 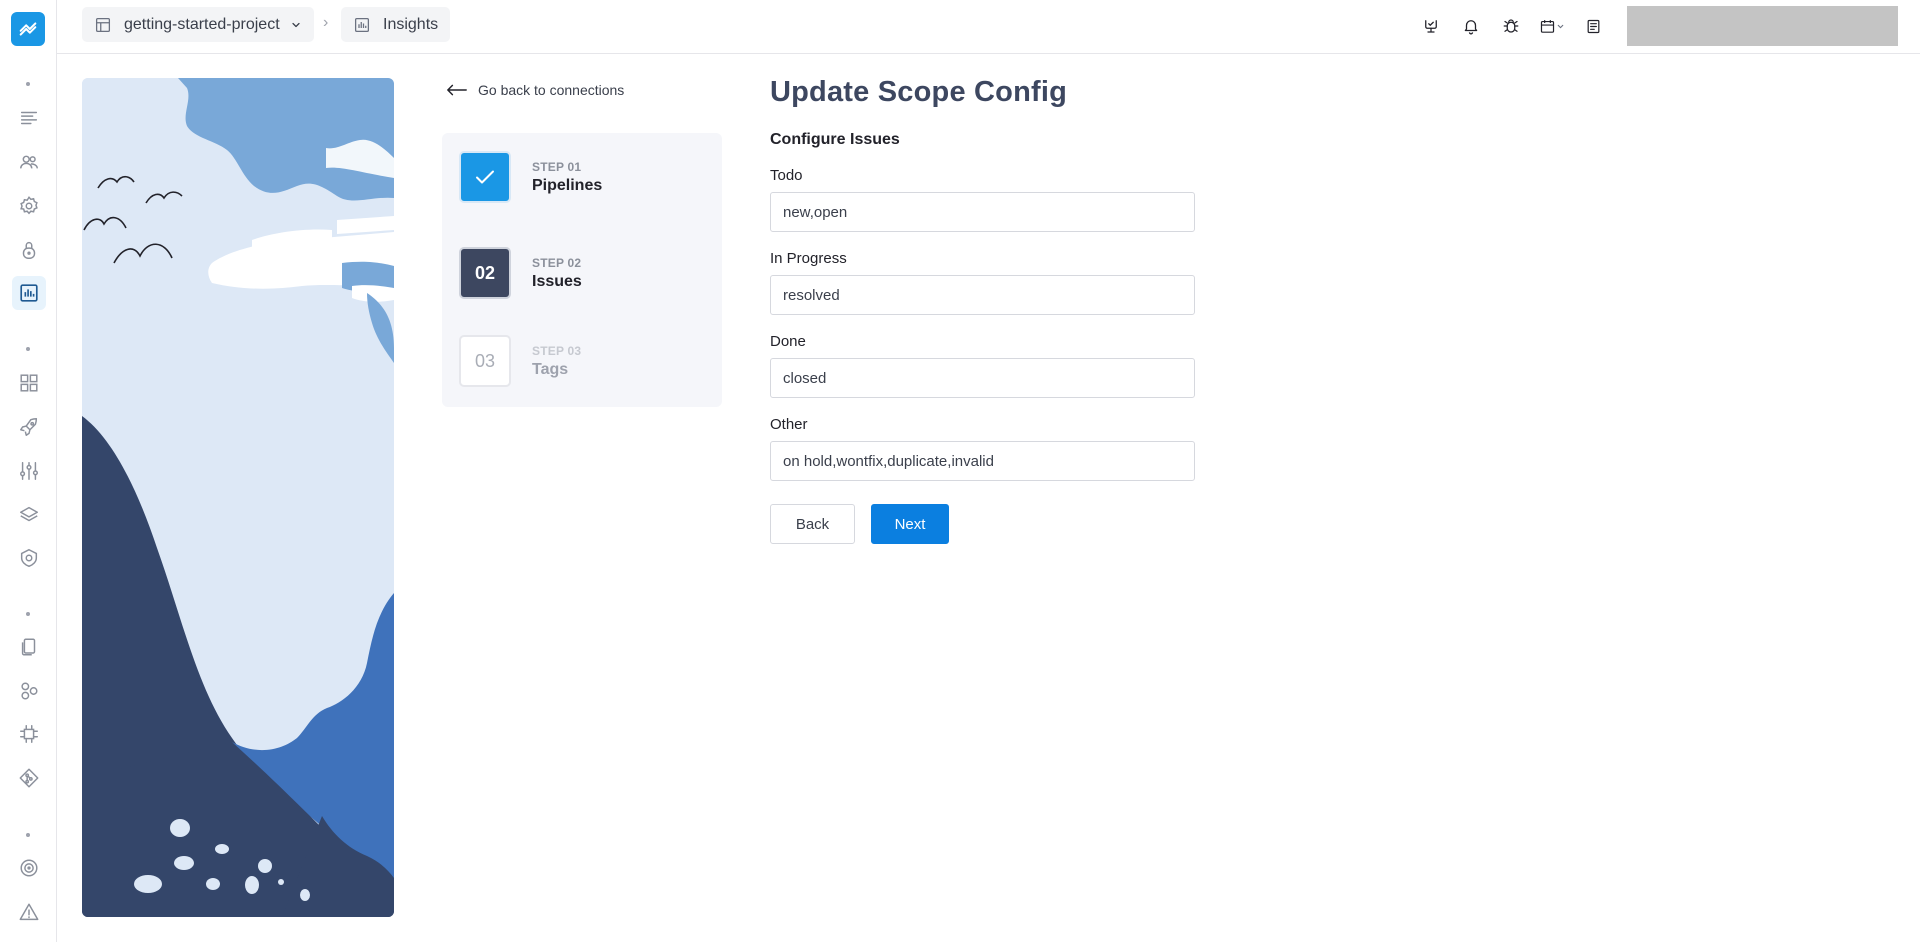 I want to click on field-label: In Progress, so click(x=808, y=258).